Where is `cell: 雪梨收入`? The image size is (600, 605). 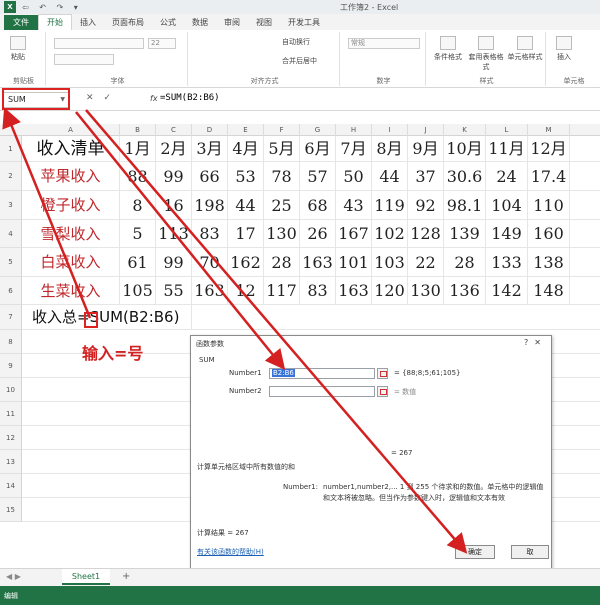 cell: 雪梨收入 is located at coordinates (71, 234).